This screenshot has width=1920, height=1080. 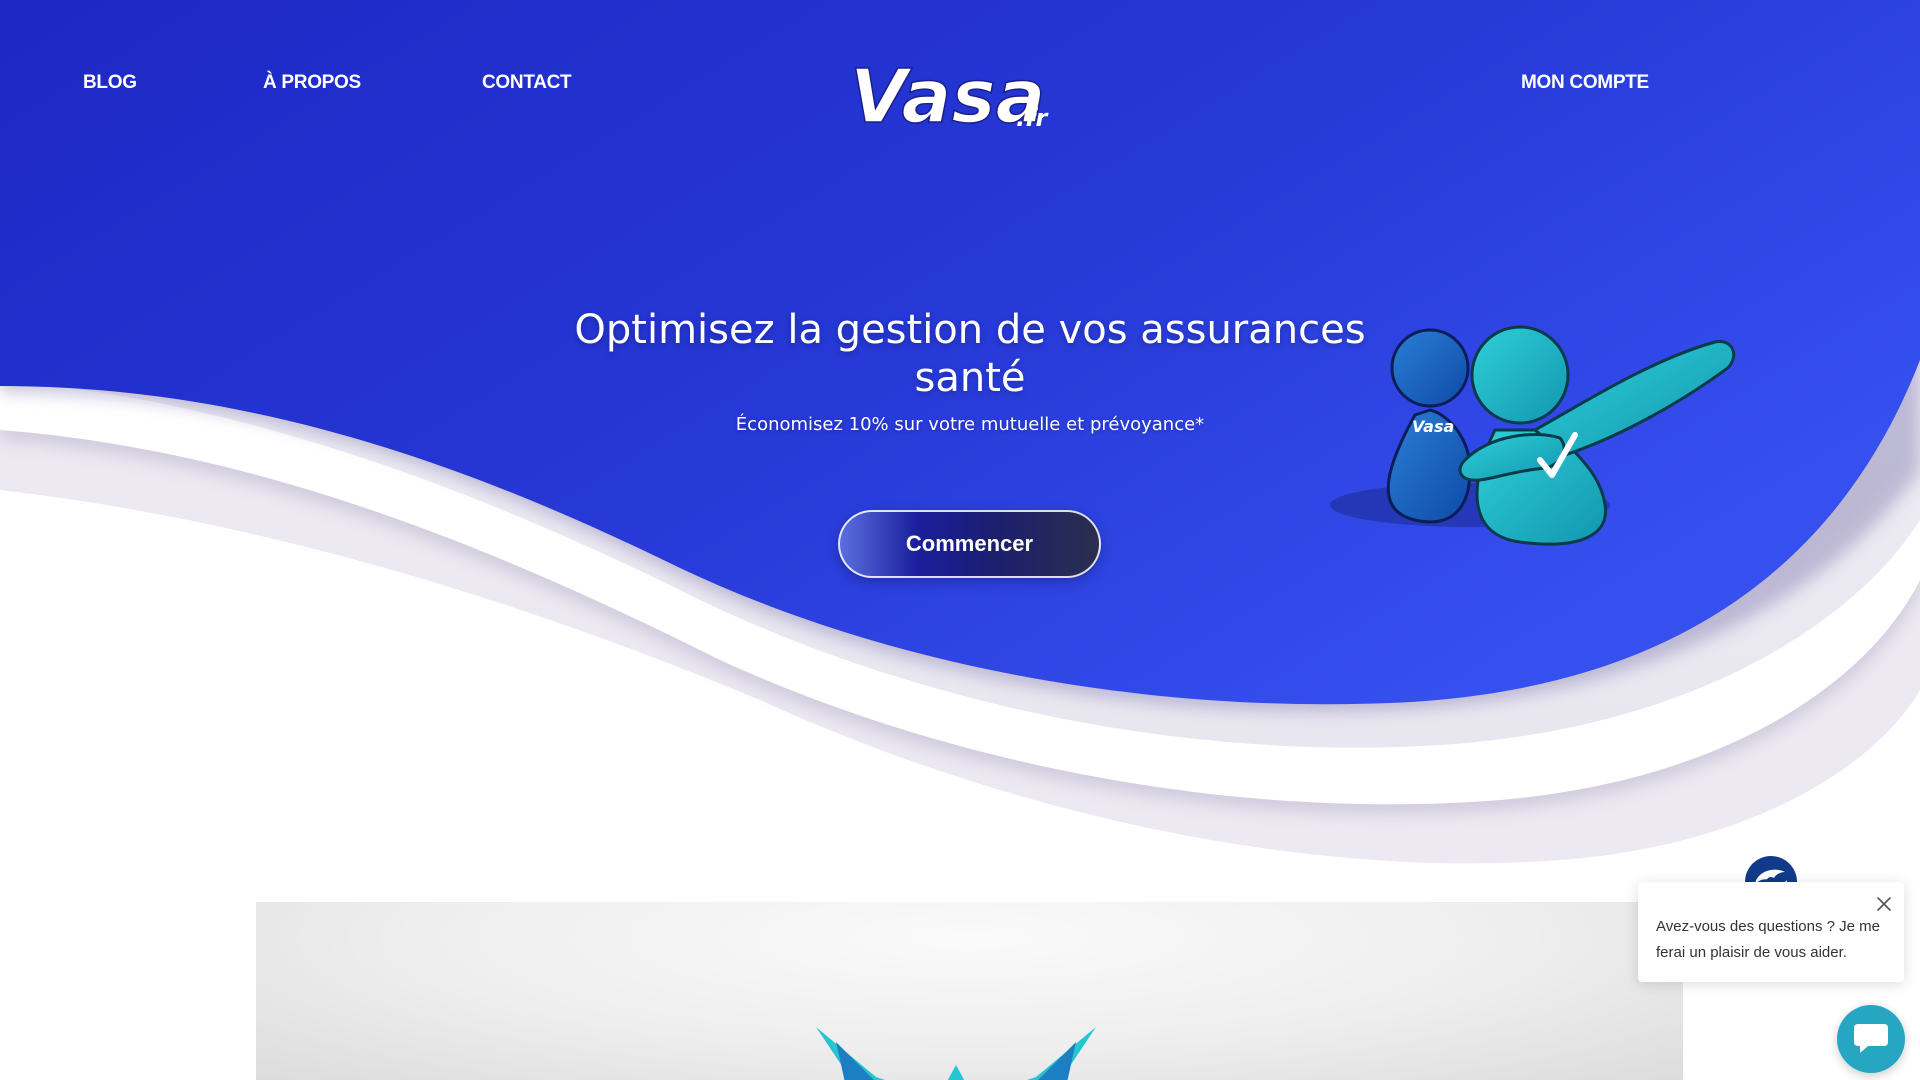 What do you see at coordinates (527, 83) in the screenshot?
I see `nav-contact-link: CONTACT` at bounding box center [527, 83].